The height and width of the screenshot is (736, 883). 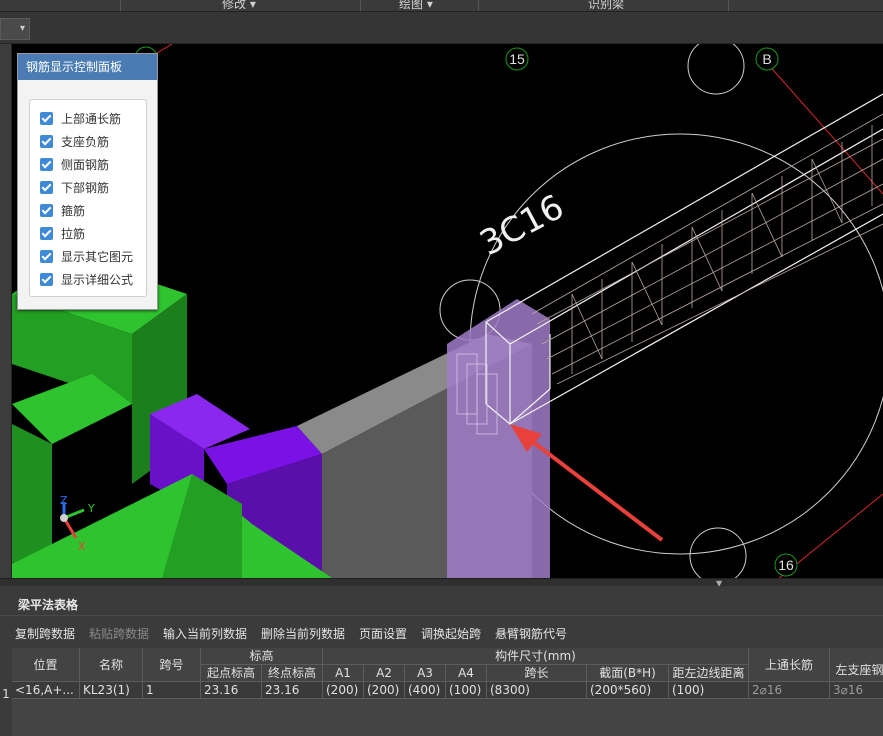 What do you see at coordinates (111, 665) in the screenshot?
I see `header-name: 名称` at bounding box center [111, 665].